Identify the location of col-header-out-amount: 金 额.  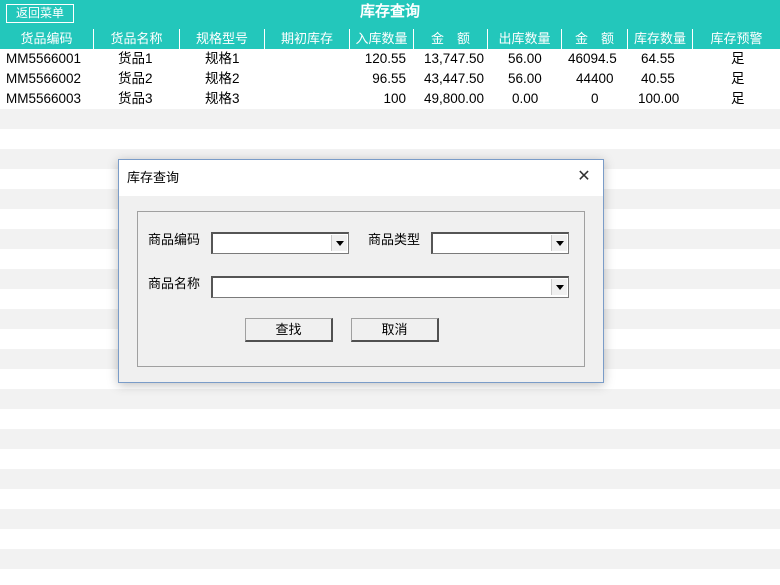
(595, 39).